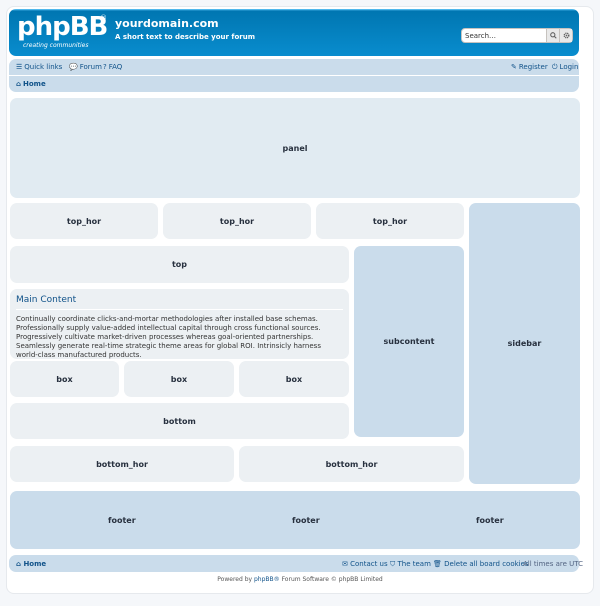 Image resolution: width=600 pixels, height=606 pixels. I want to click on bottom-label: bottom, so click(179, 421).